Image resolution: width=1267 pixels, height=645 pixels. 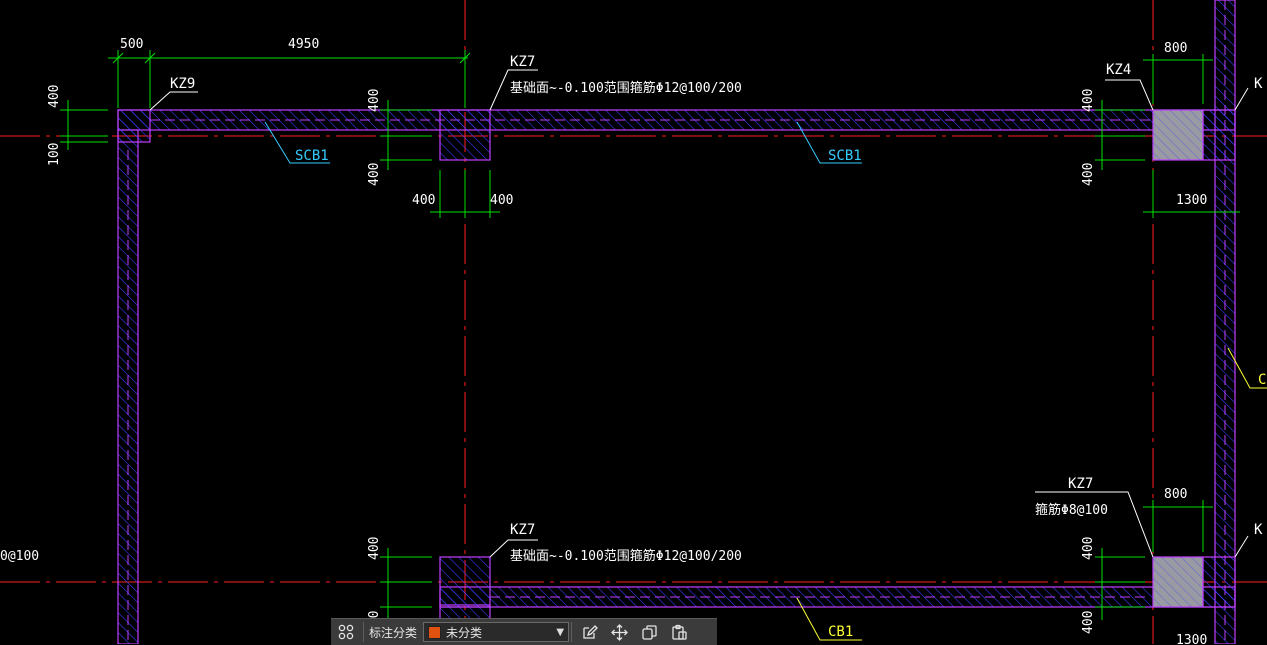 What do you see at coordinates (1175, 48) in the screenshot?
I see `dim-top-800: 800` at bounding box center [1175, 48].